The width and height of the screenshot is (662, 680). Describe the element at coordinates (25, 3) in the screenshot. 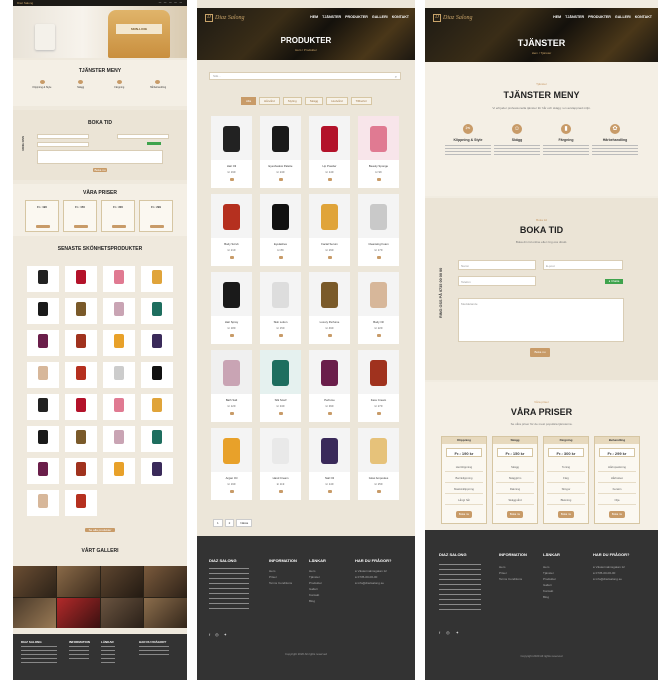

I see `brand-logo: Diaz Salong` at that location.